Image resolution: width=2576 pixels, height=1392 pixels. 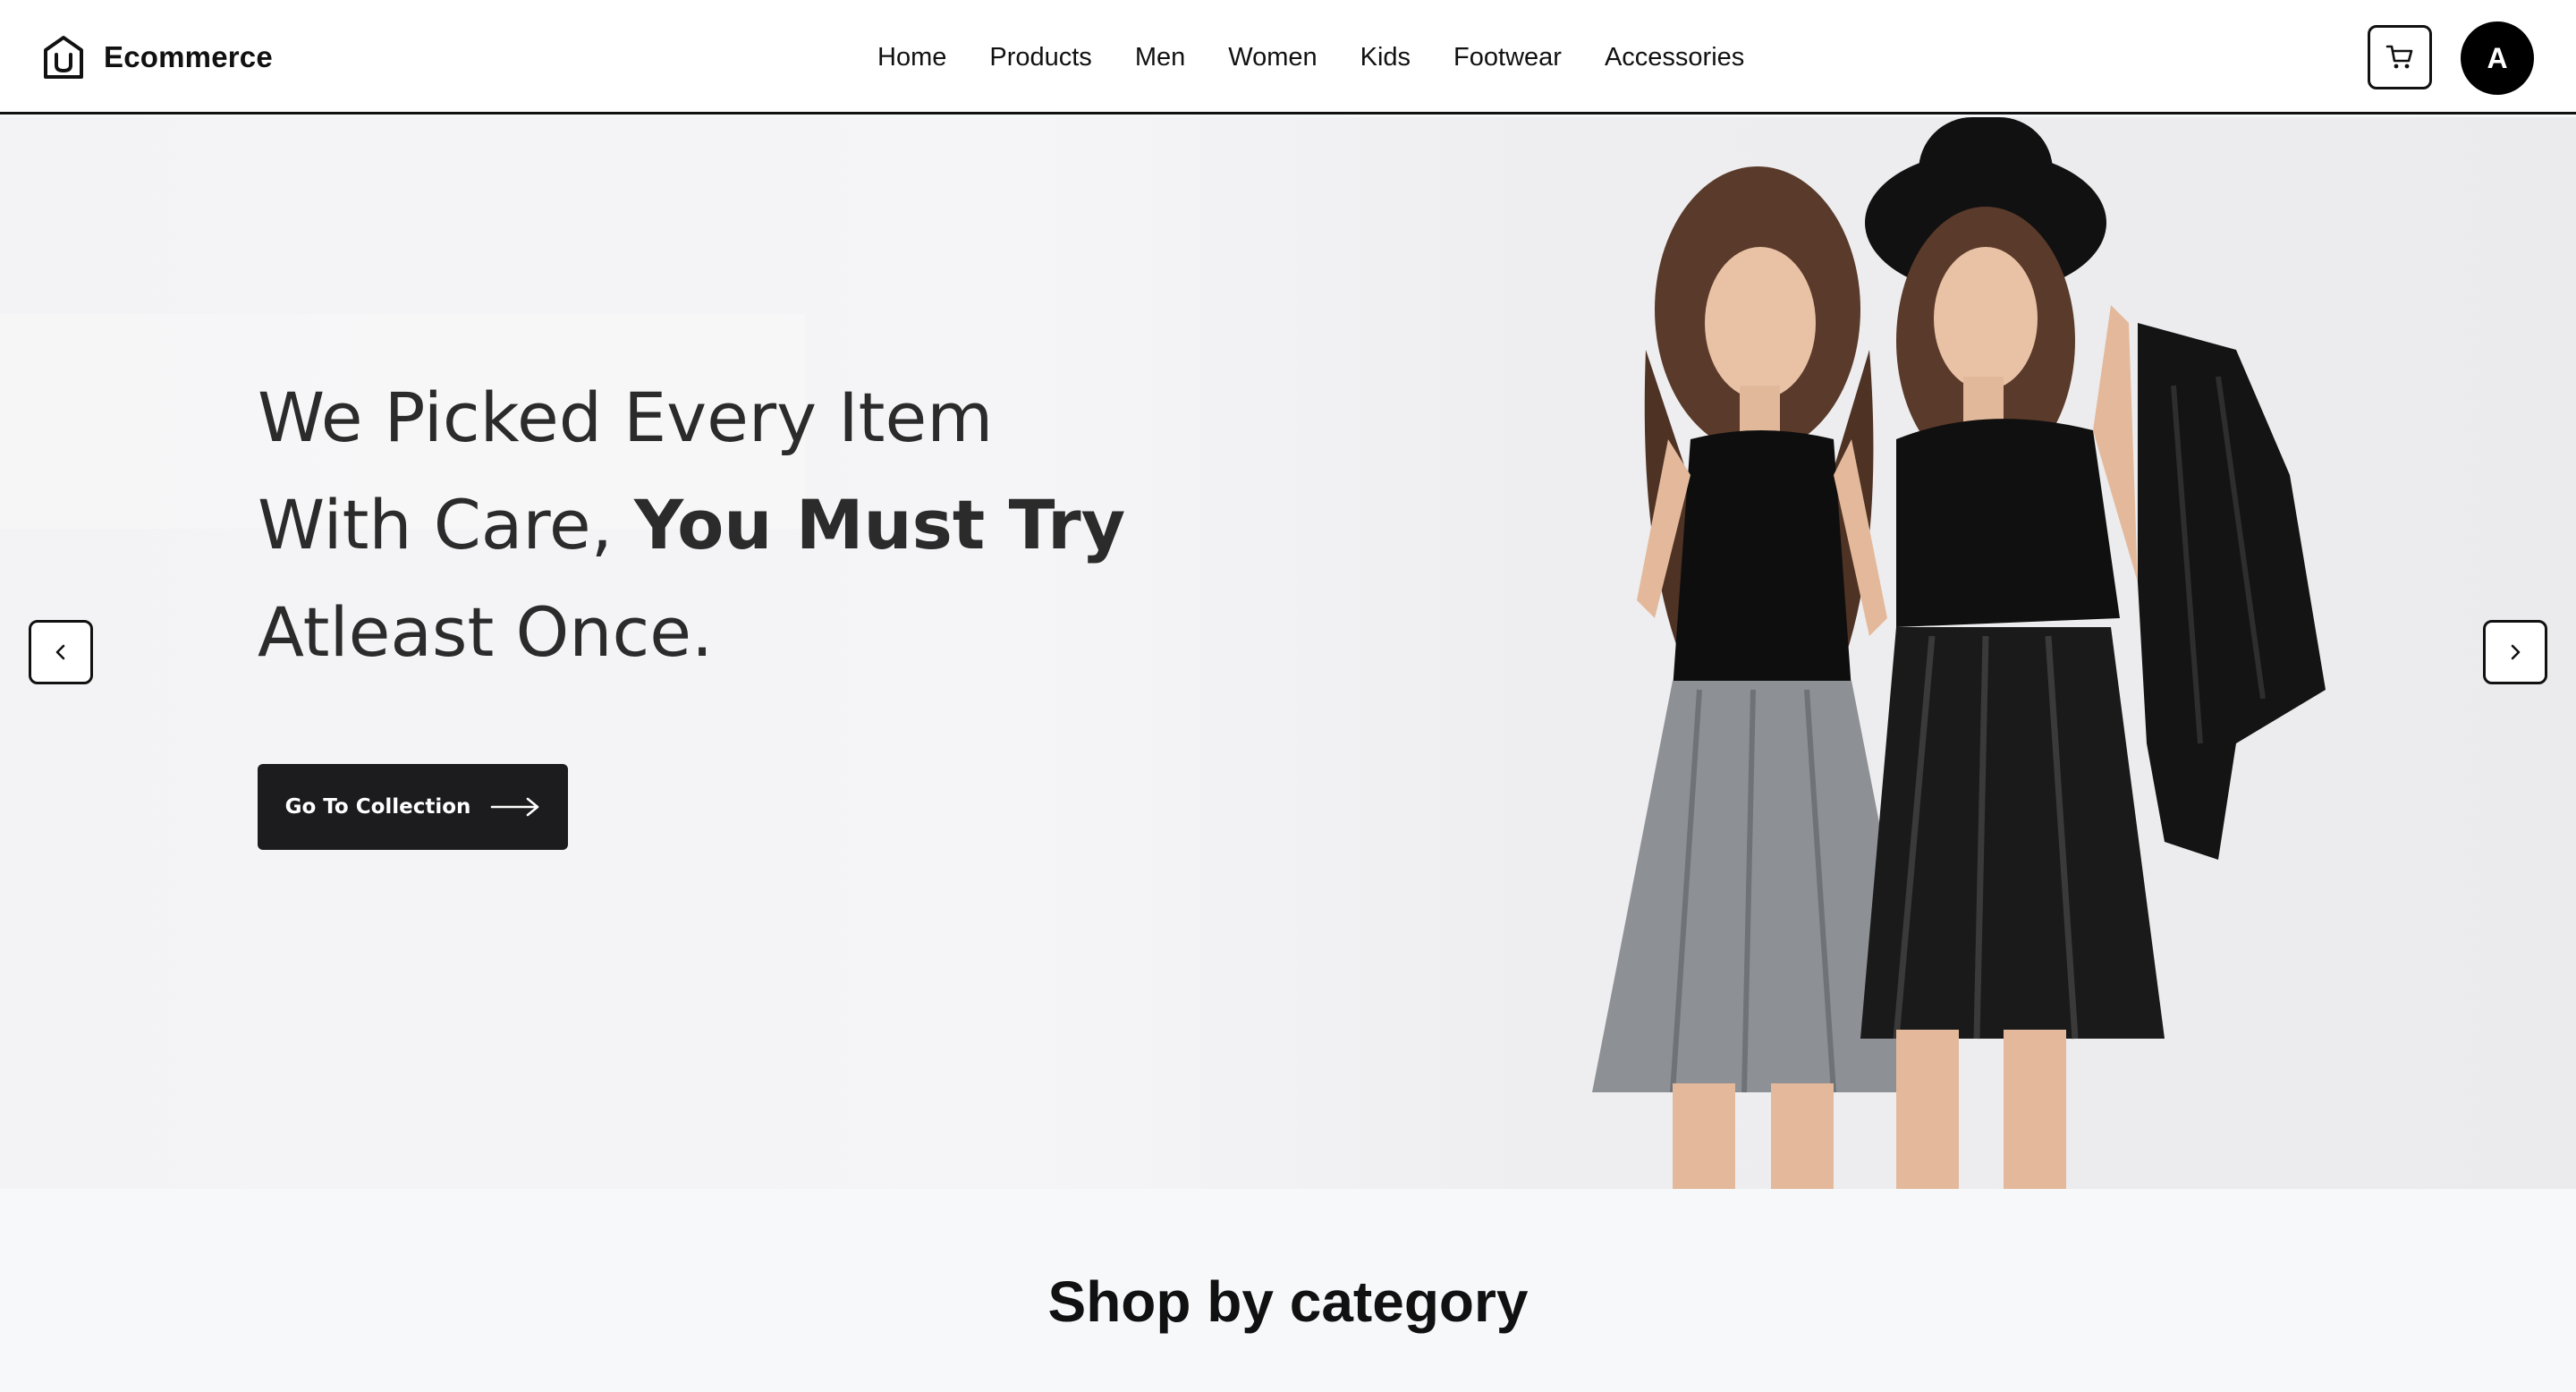 I want to click on arrow-right-icon, so click(x=515, y=807).